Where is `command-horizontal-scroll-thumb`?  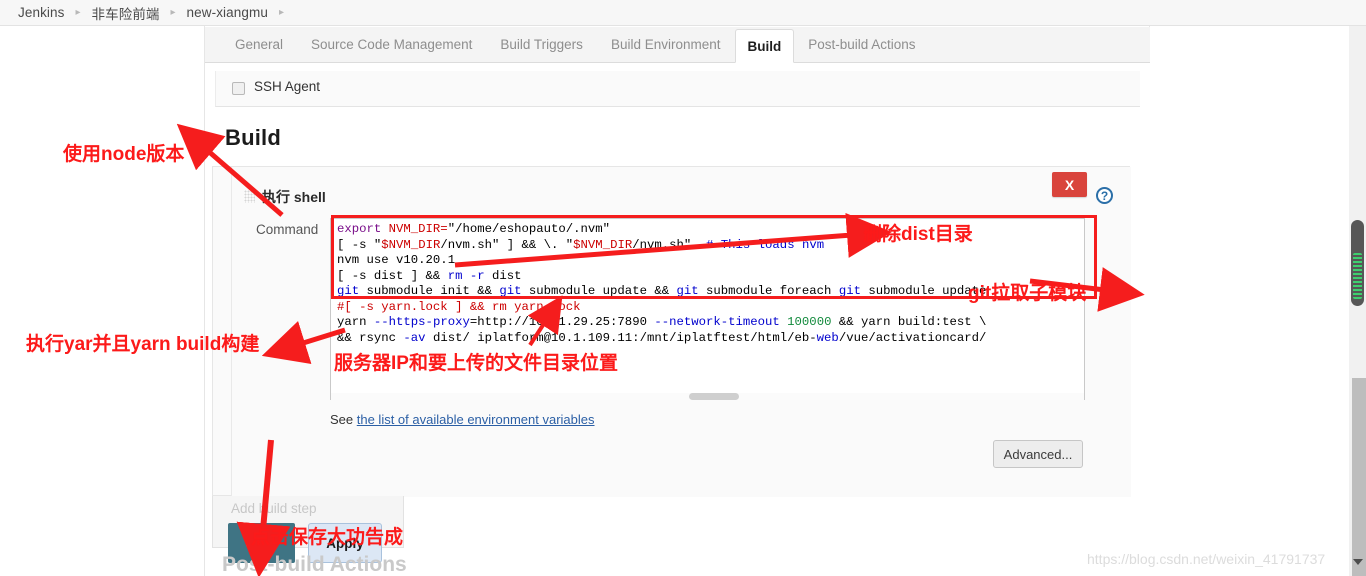
command-horizontal-scroll-thumb is located at coordinates (714, 396).